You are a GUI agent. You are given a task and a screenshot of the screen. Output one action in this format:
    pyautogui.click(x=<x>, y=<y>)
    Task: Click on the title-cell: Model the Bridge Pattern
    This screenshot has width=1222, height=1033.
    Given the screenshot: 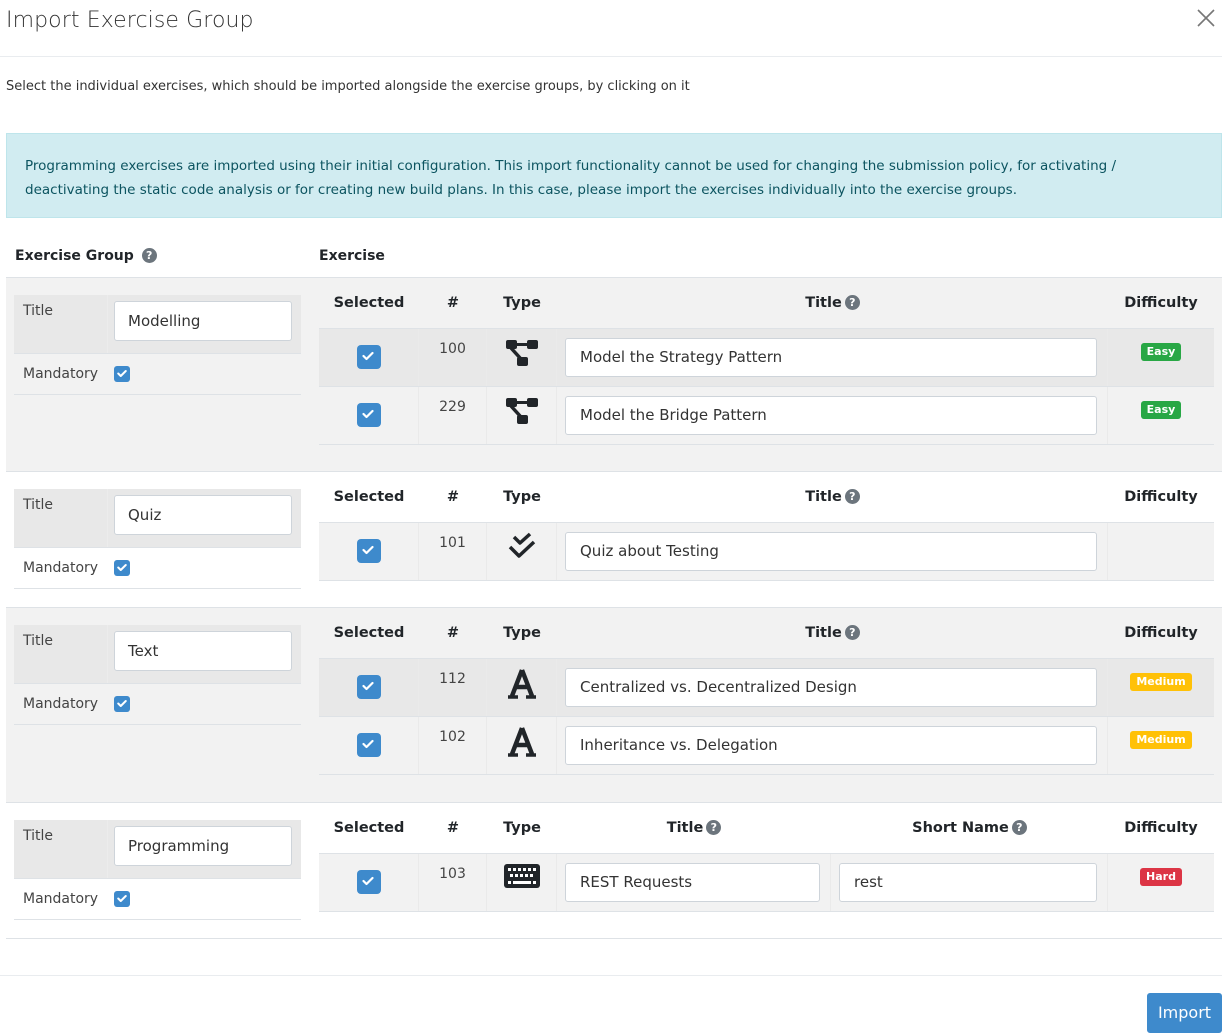 What is the action you would take?
    pyautogui.click(x=832, y=415)
    